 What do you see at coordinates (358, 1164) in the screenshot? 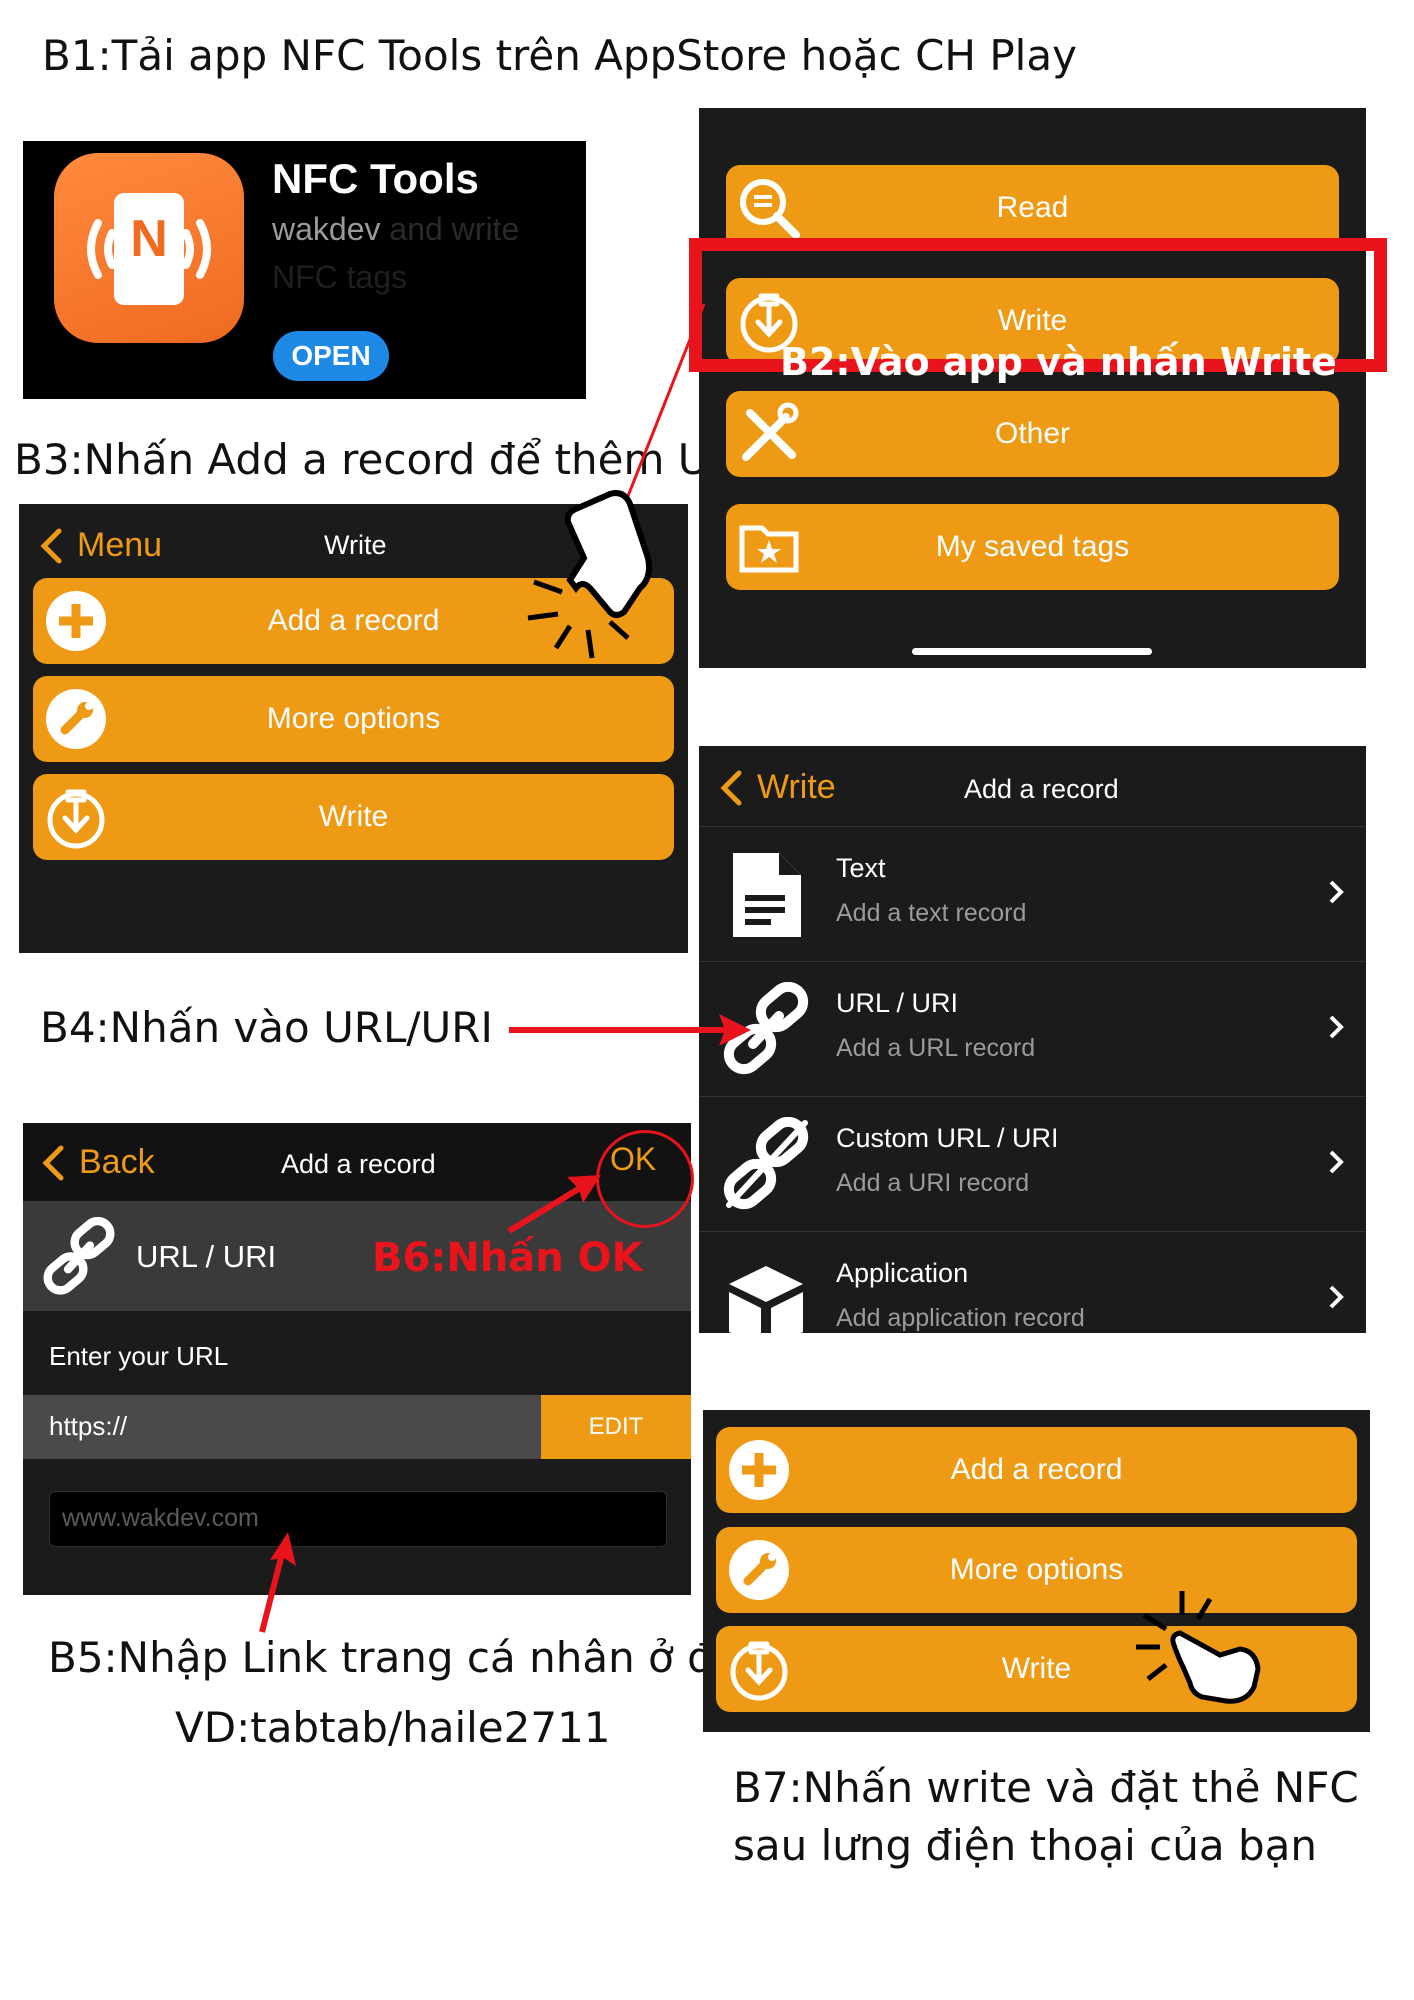
I see `url-screen-title: Add a record` at bounding box center [358, 1164].